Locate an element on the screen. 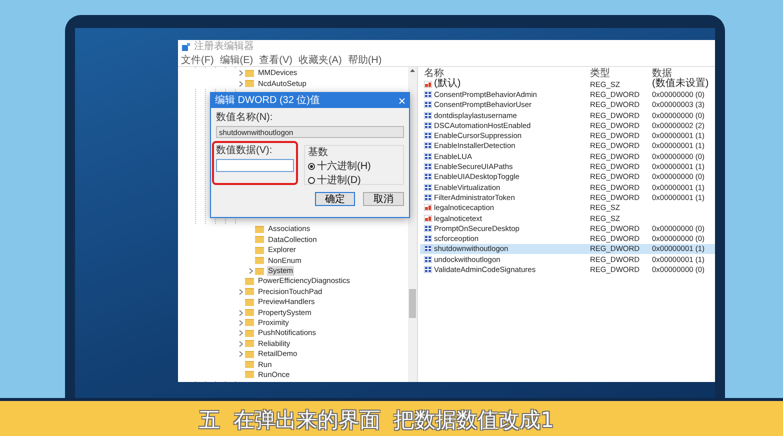  value-data-field is located at coordinates (255, 165).